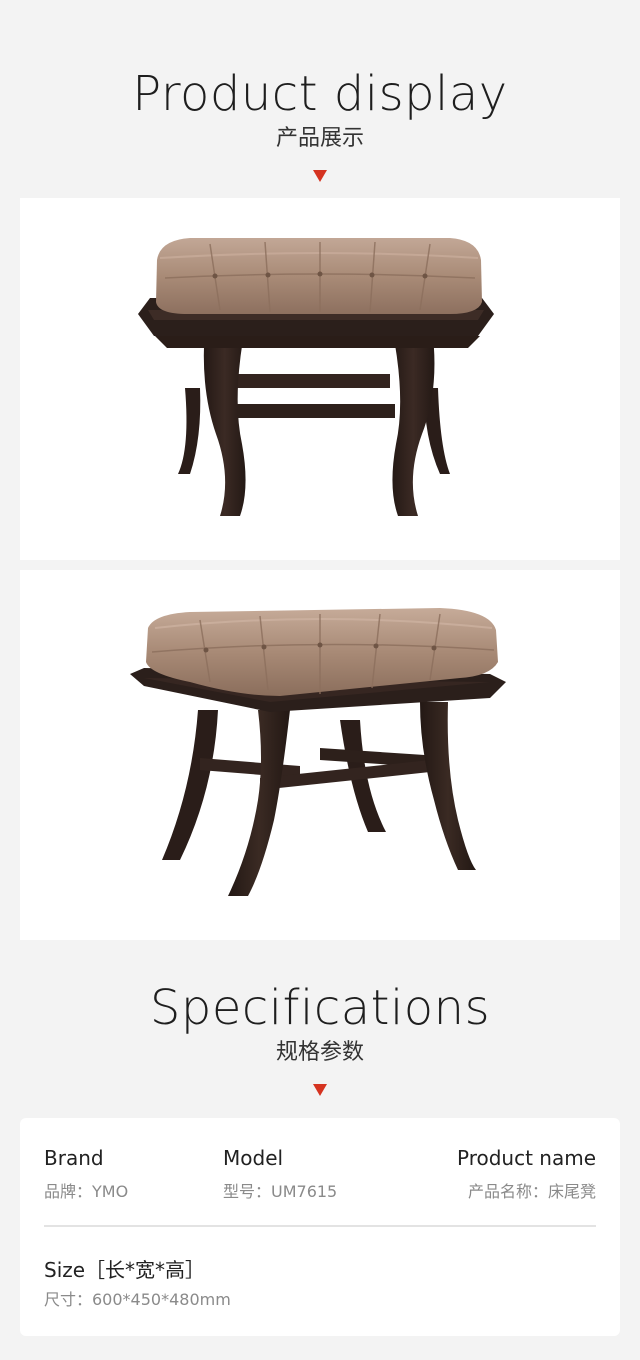 Image resolution: width=640 pixels, height=1360 pixels. I want to click on stool-angled-illustration, so click(318, 752).